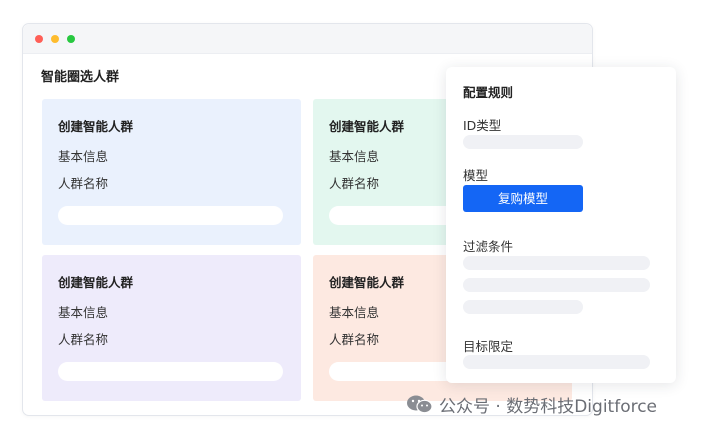 This screenshot has width=726, height=432. I want to click on maximize-window-button, so click(71, 39).